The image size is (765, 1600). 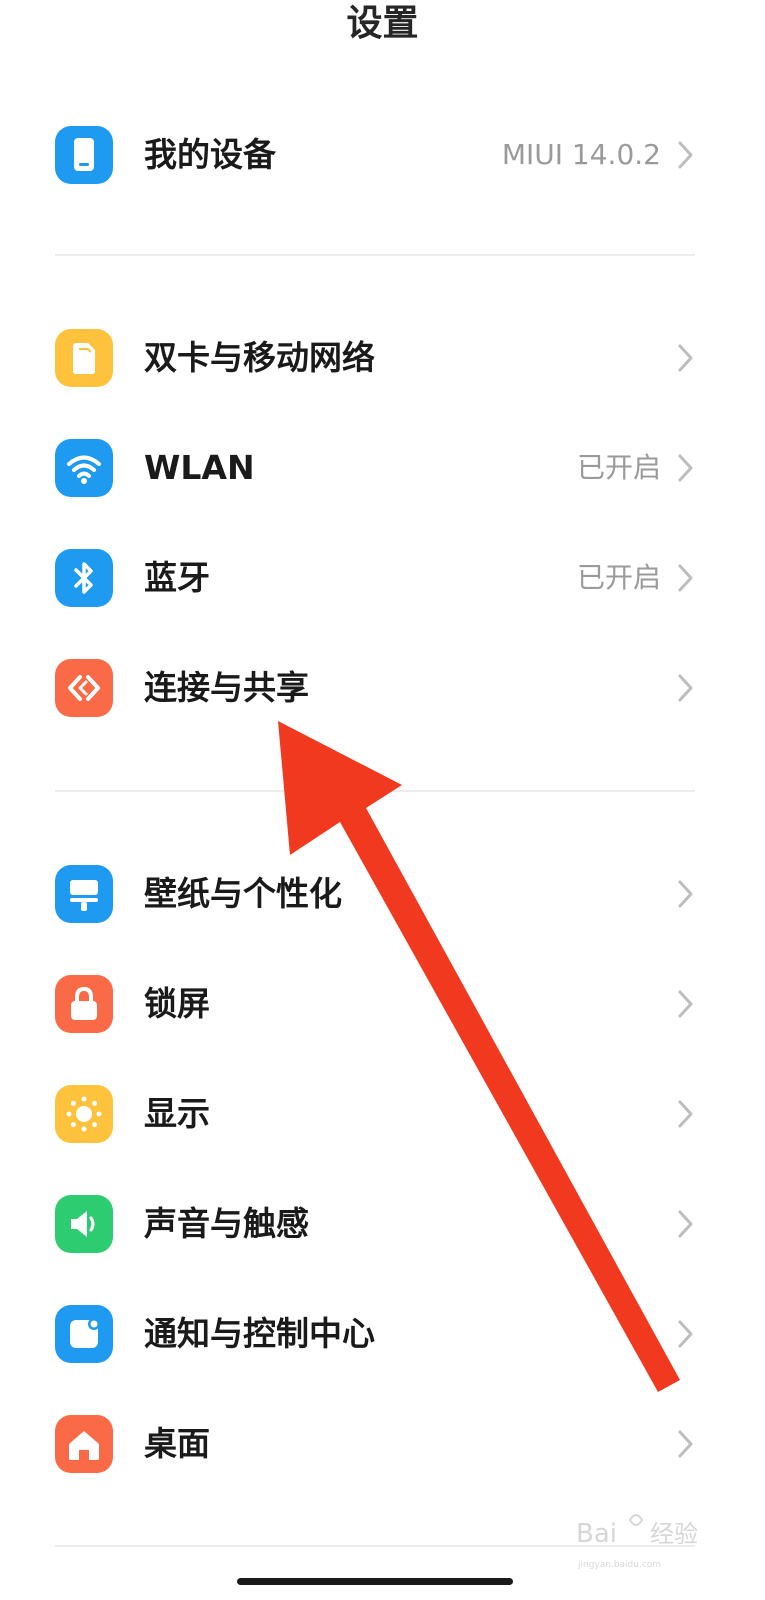 What do you see at coordinates (84, 688) in the screenshot?
I see `connection-icon` at bounding box center [84, 688].